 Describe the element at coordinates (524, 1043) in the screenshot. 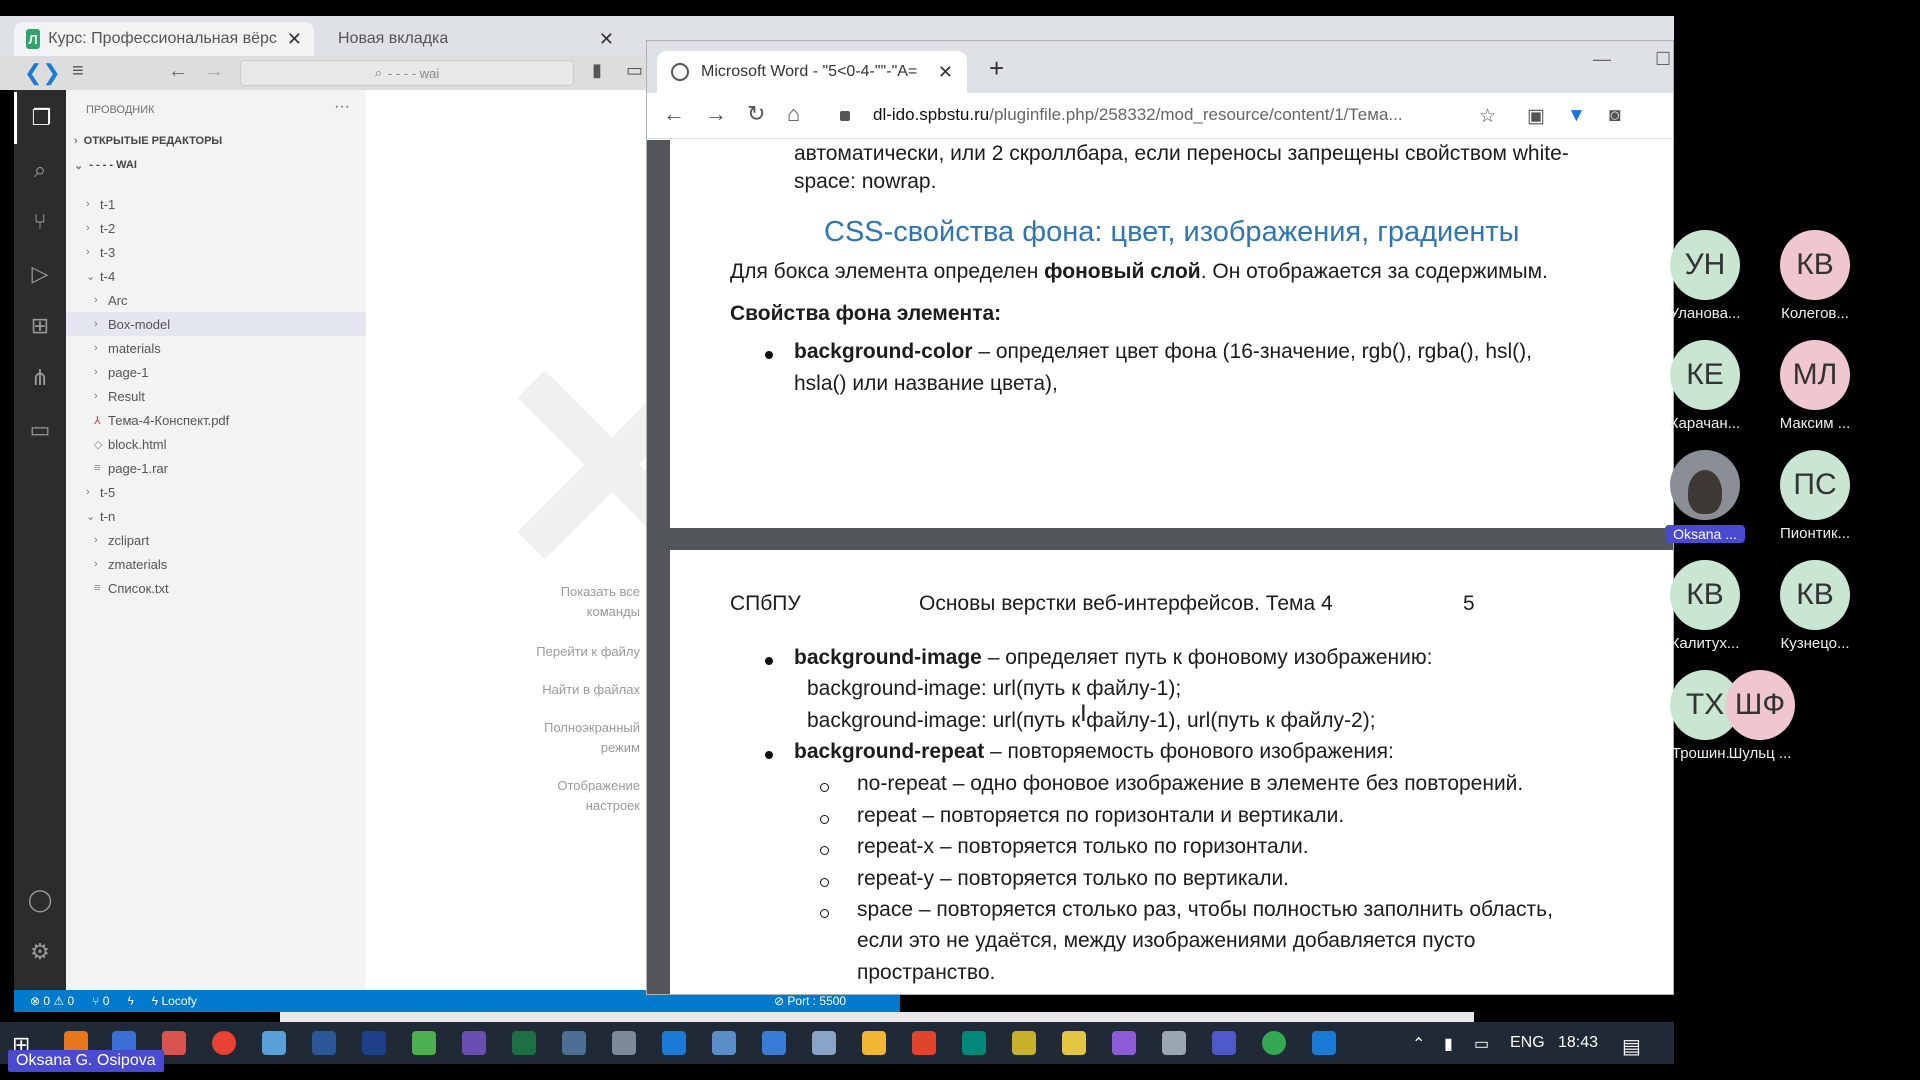

I see `excel-taskbar-icon` at that location.